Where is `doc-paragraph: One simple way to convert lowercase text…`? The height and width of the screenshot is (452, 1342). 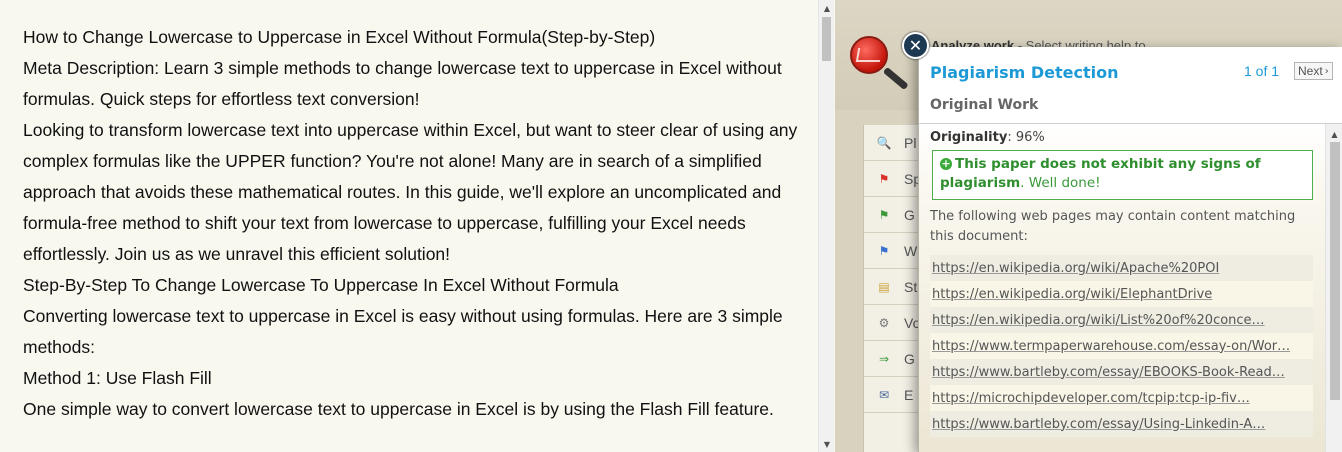 doc-paragraph: One simple way to convert lowercase text… is located at coordinates (398, 409).